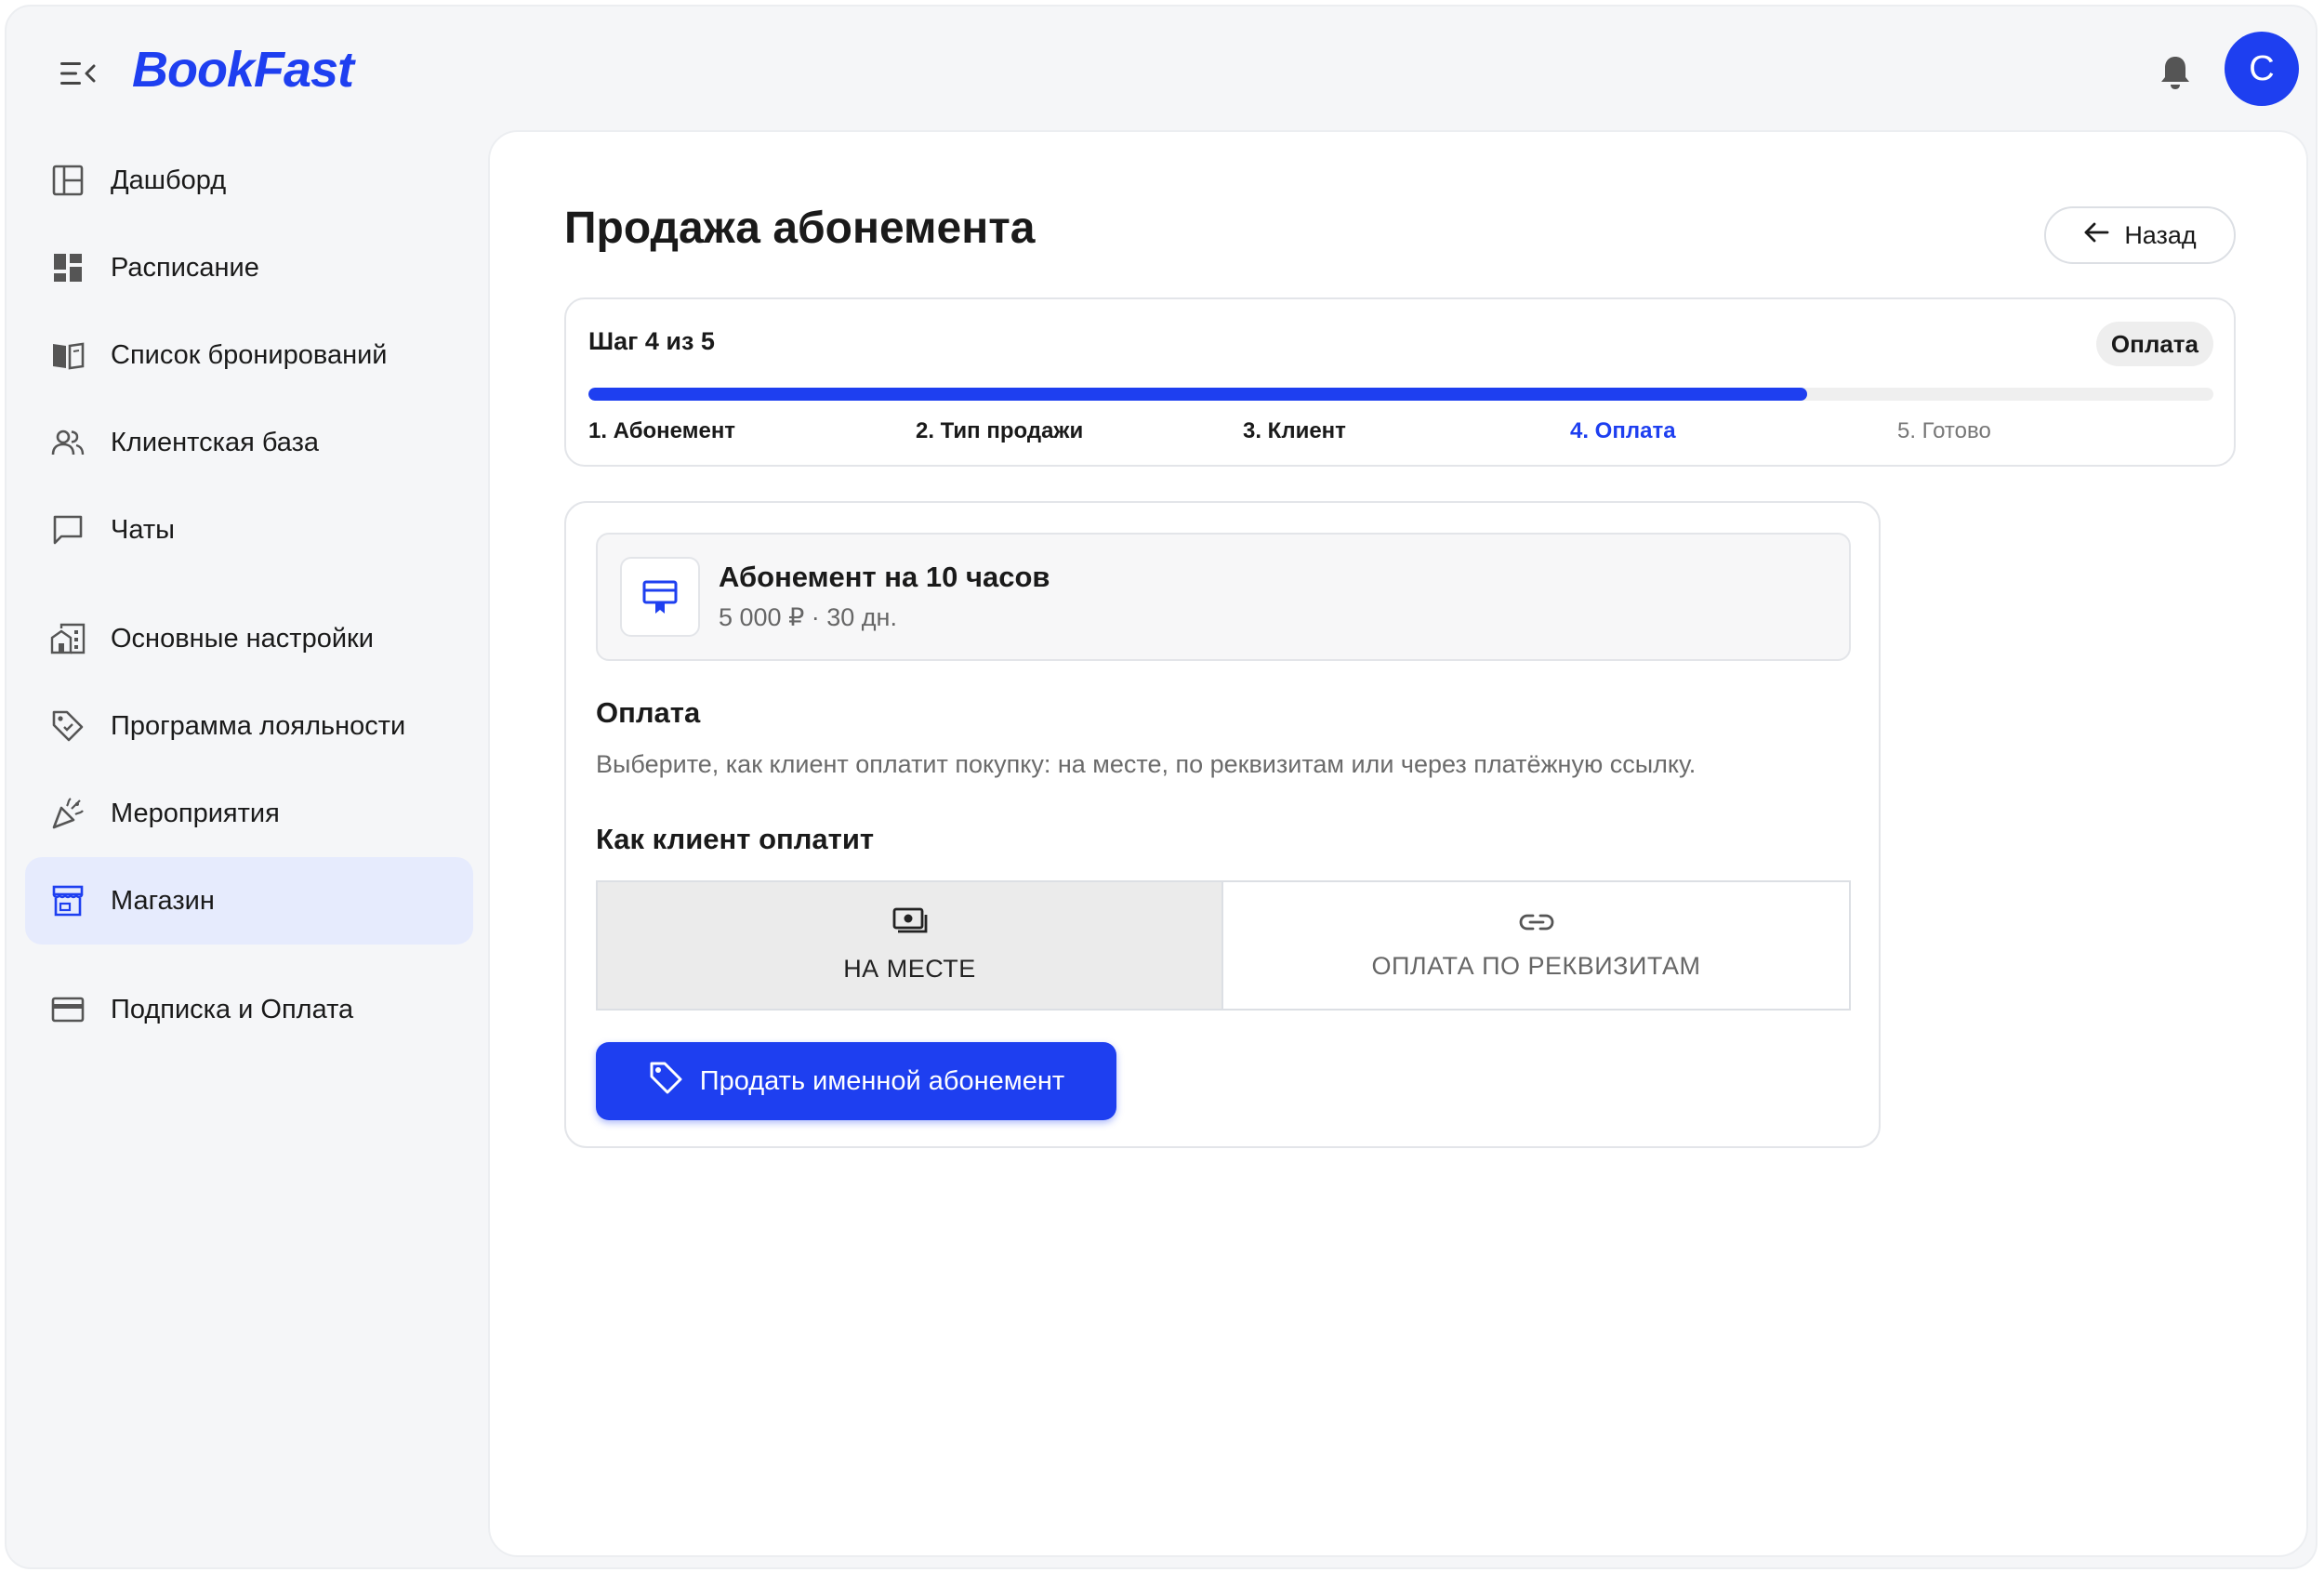 The width and height of the screenshot is (2324, 1572). Describe the element at coordinates (808, 617) in the screenshot. I see `product-meta: 5 000 ₽ · 30 дн.` at that location.